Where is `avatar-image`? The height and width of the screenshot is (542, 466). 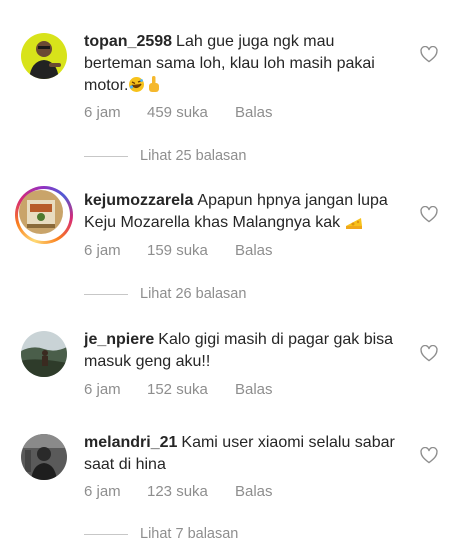 avatar-image is located at coordinates (41, 212).